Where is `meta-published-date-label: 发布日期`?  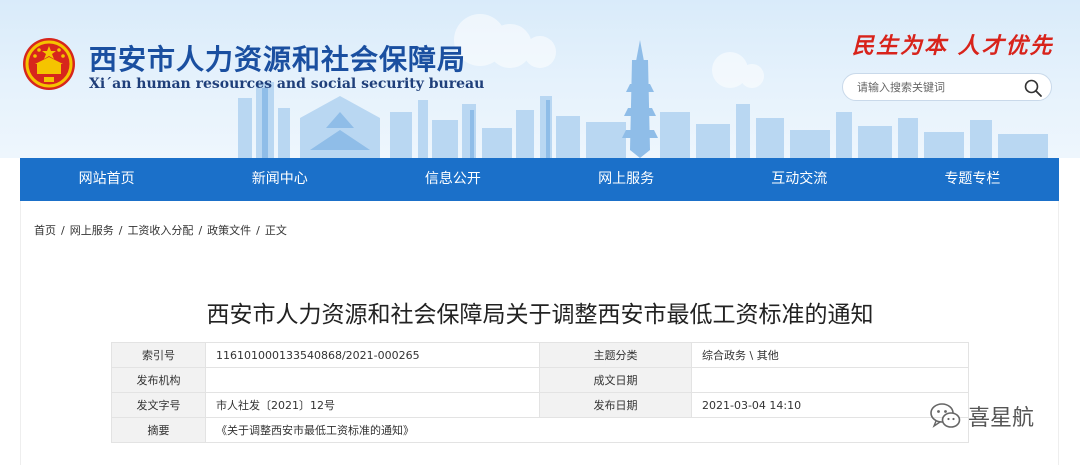 meta-published-date-label: 发布日期 is located at coordinates (615, 405).